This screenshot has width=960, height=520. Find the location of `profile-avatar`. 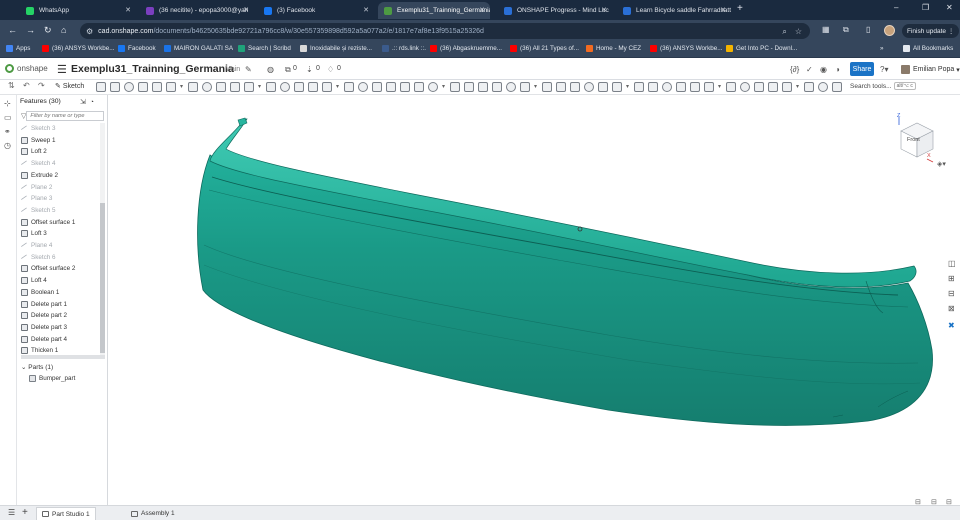

profile-avatar is located at coordinates (889, 30).